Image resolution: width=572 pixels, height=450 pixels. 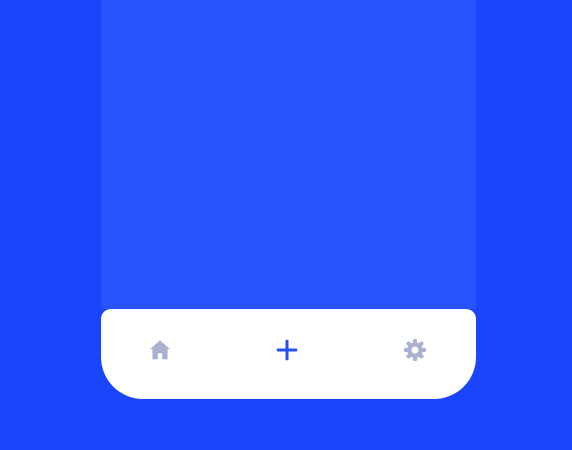 I want to click on tab-add, so click(x=287, y=350).